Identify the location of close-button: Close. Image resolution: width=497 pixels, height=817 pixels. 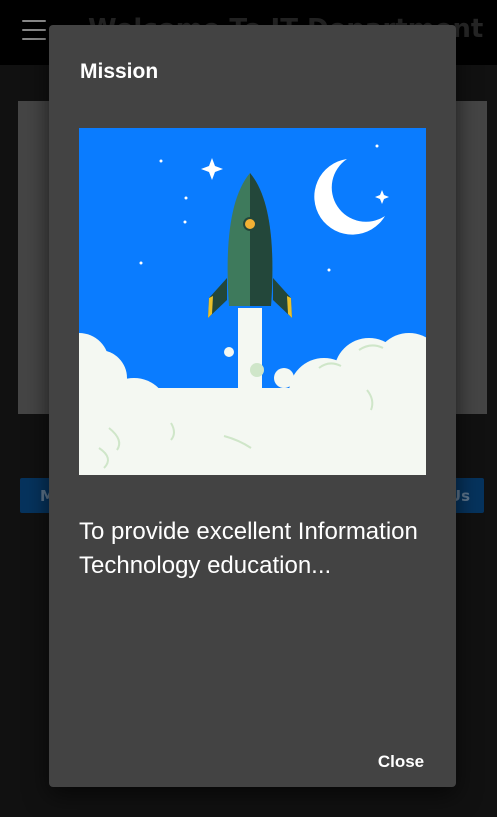
(401, 762).